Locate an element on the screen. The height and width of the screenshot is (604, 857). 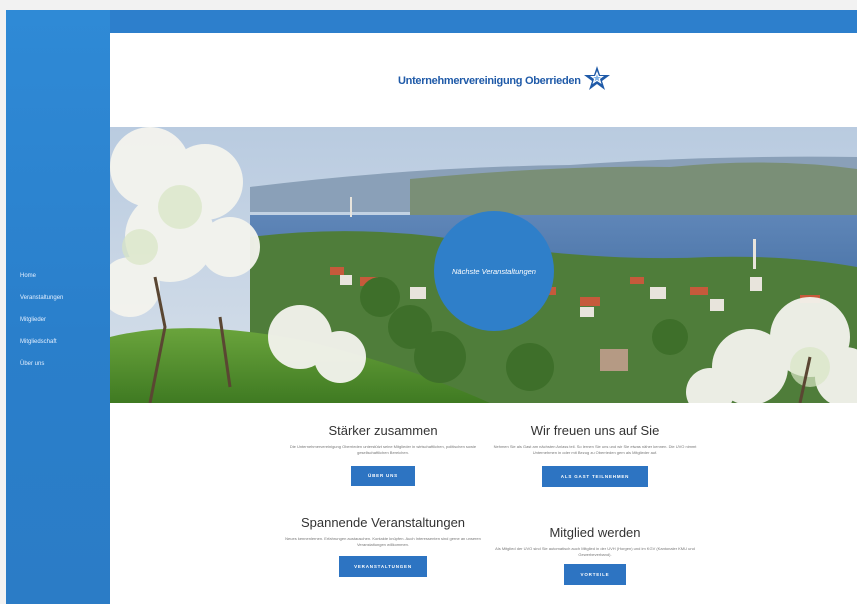
sidebar-item-mitgliedschaft: Mitgliedschaft is located at coordinates (41, 349).